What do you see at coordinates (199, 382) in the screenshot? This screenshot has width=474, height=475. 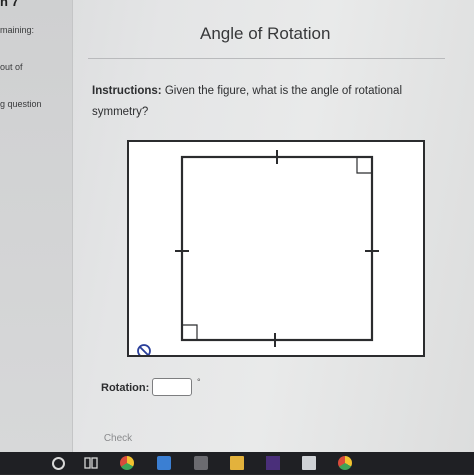 I see `degree-symbol: °` at bounding box center [199, 382].